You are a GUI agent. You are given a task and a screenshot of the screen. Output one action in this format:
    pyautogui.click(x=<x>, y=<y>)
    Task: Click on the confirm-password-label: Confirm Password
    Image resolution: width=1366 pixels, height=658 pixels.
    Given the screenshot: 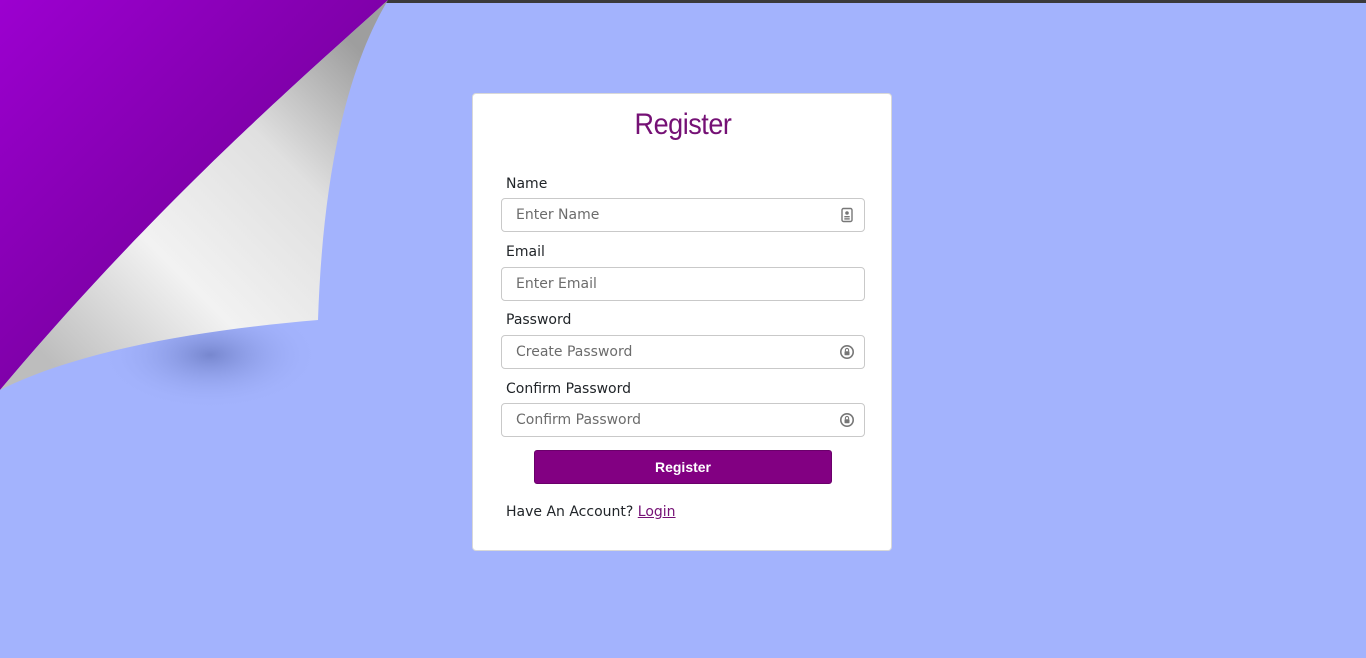 What is the action you would take?
    pyautogui.click(x=569, y=389)
    